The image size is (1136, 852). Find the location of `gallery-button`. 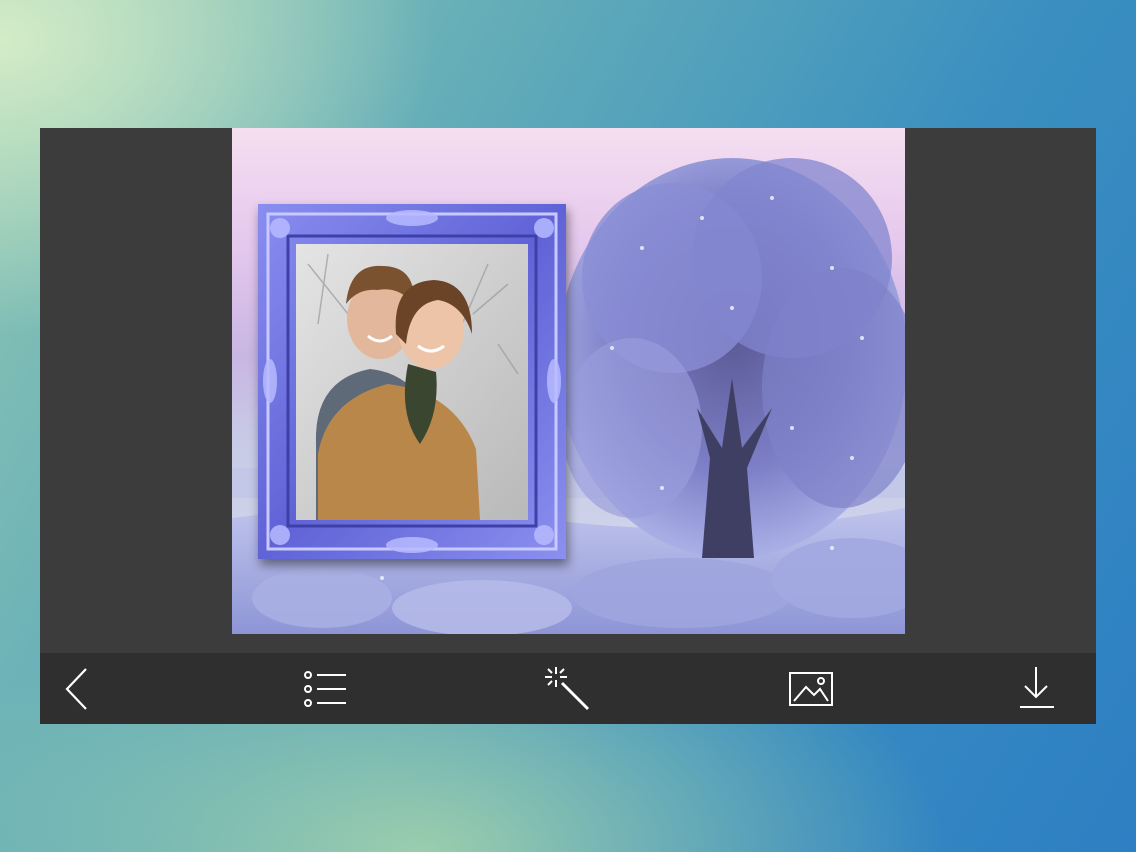

gallery-button is located at coordinates (812, 689).